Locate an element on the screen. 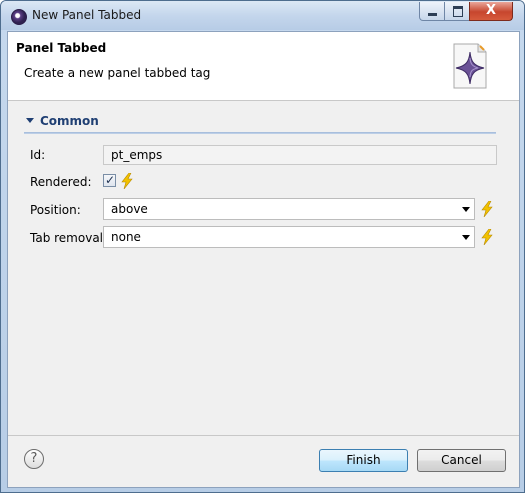  minimize-button is located at coordinates (432, 11).